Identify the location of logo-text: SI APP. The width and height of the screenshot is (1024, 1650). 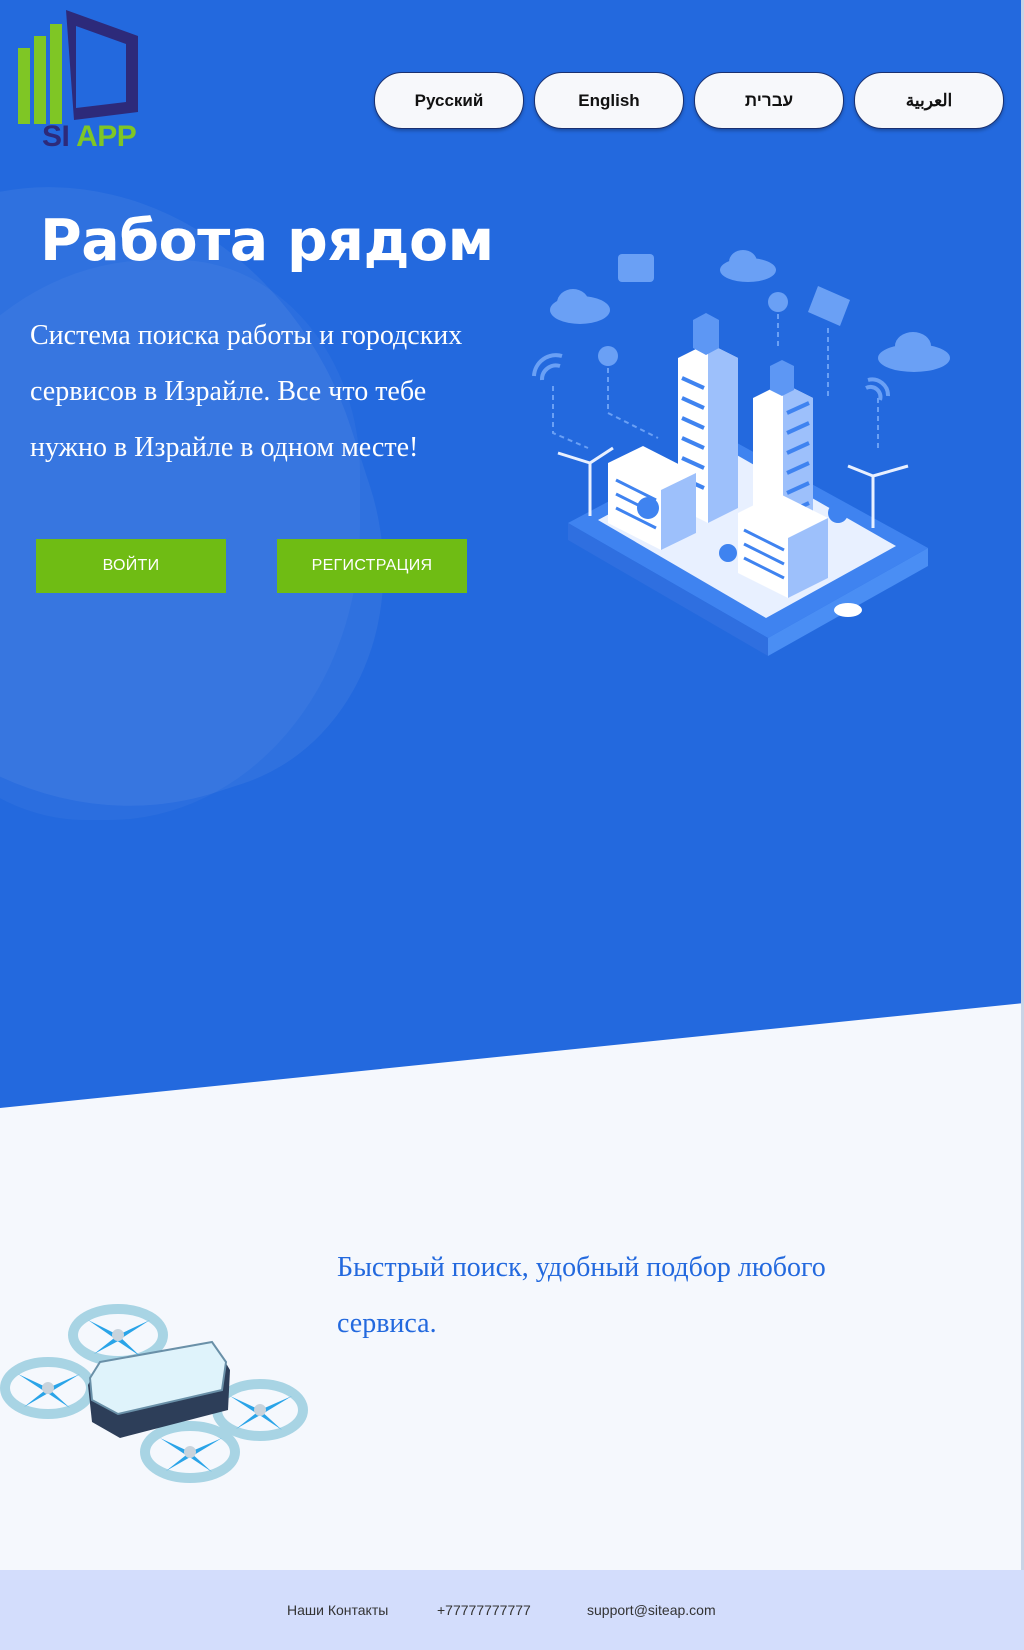
(89, 136).